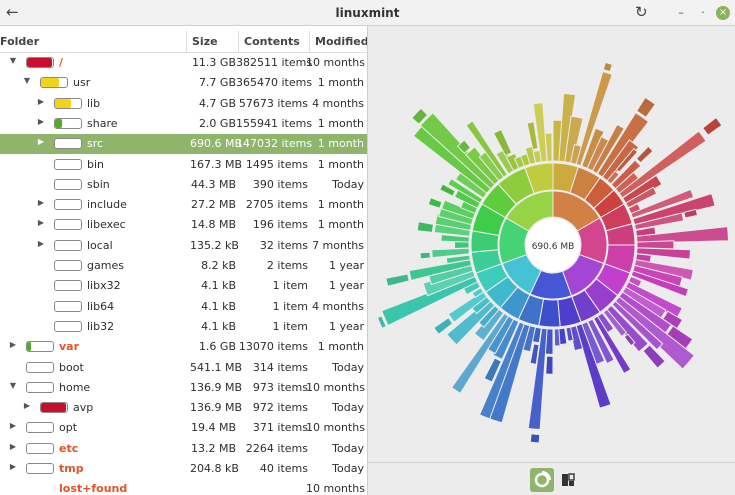 Image resolution: width=735 pixels, height=495 pixels. Describe the element at coordinates (183, 449) in the screenshot. I see `folder-row: ▶ etc 13.2 MB 2264 items Today` at that location.